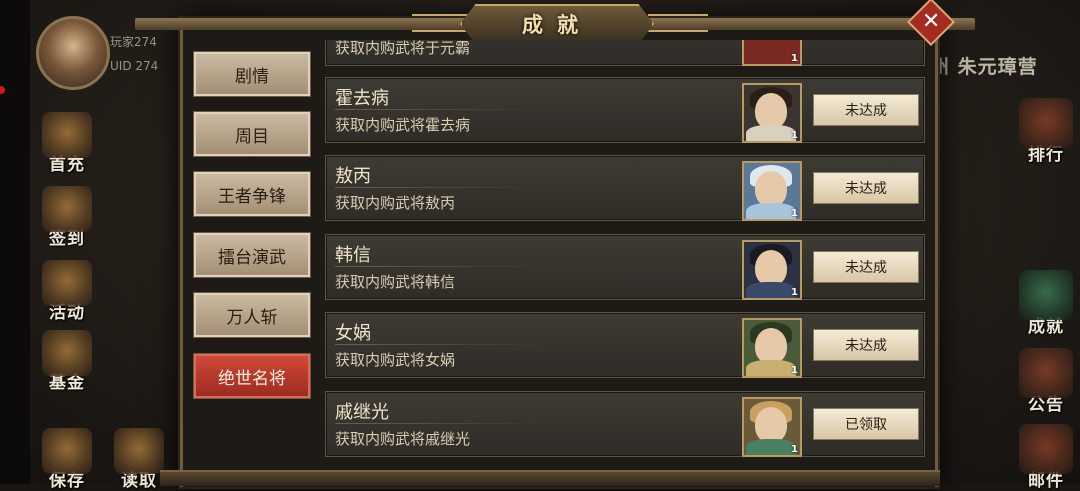  What do you see at coordinates (252, 74) in the screenshot?
I see `tab-story: 剧情` at bounding box center [252, 74].